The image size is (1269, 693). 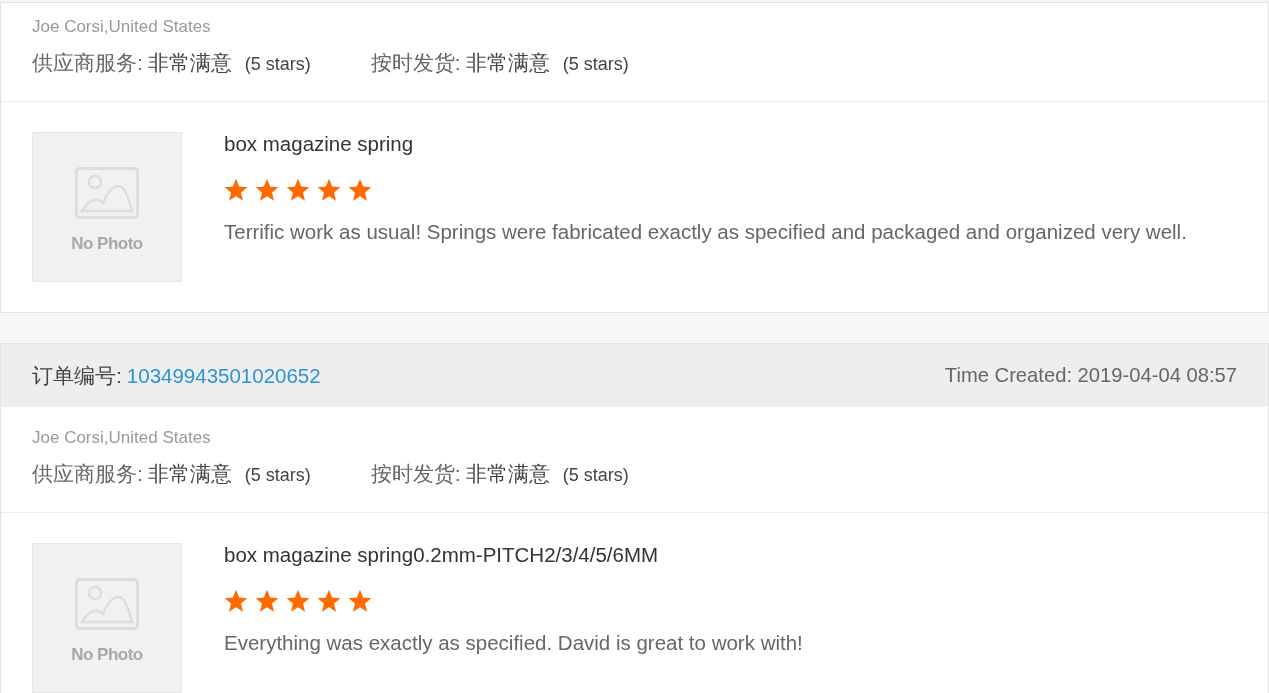 I want to click on review-comment: Everything was exactly as specified. David is great to work with!, so click(x=513, y=643).